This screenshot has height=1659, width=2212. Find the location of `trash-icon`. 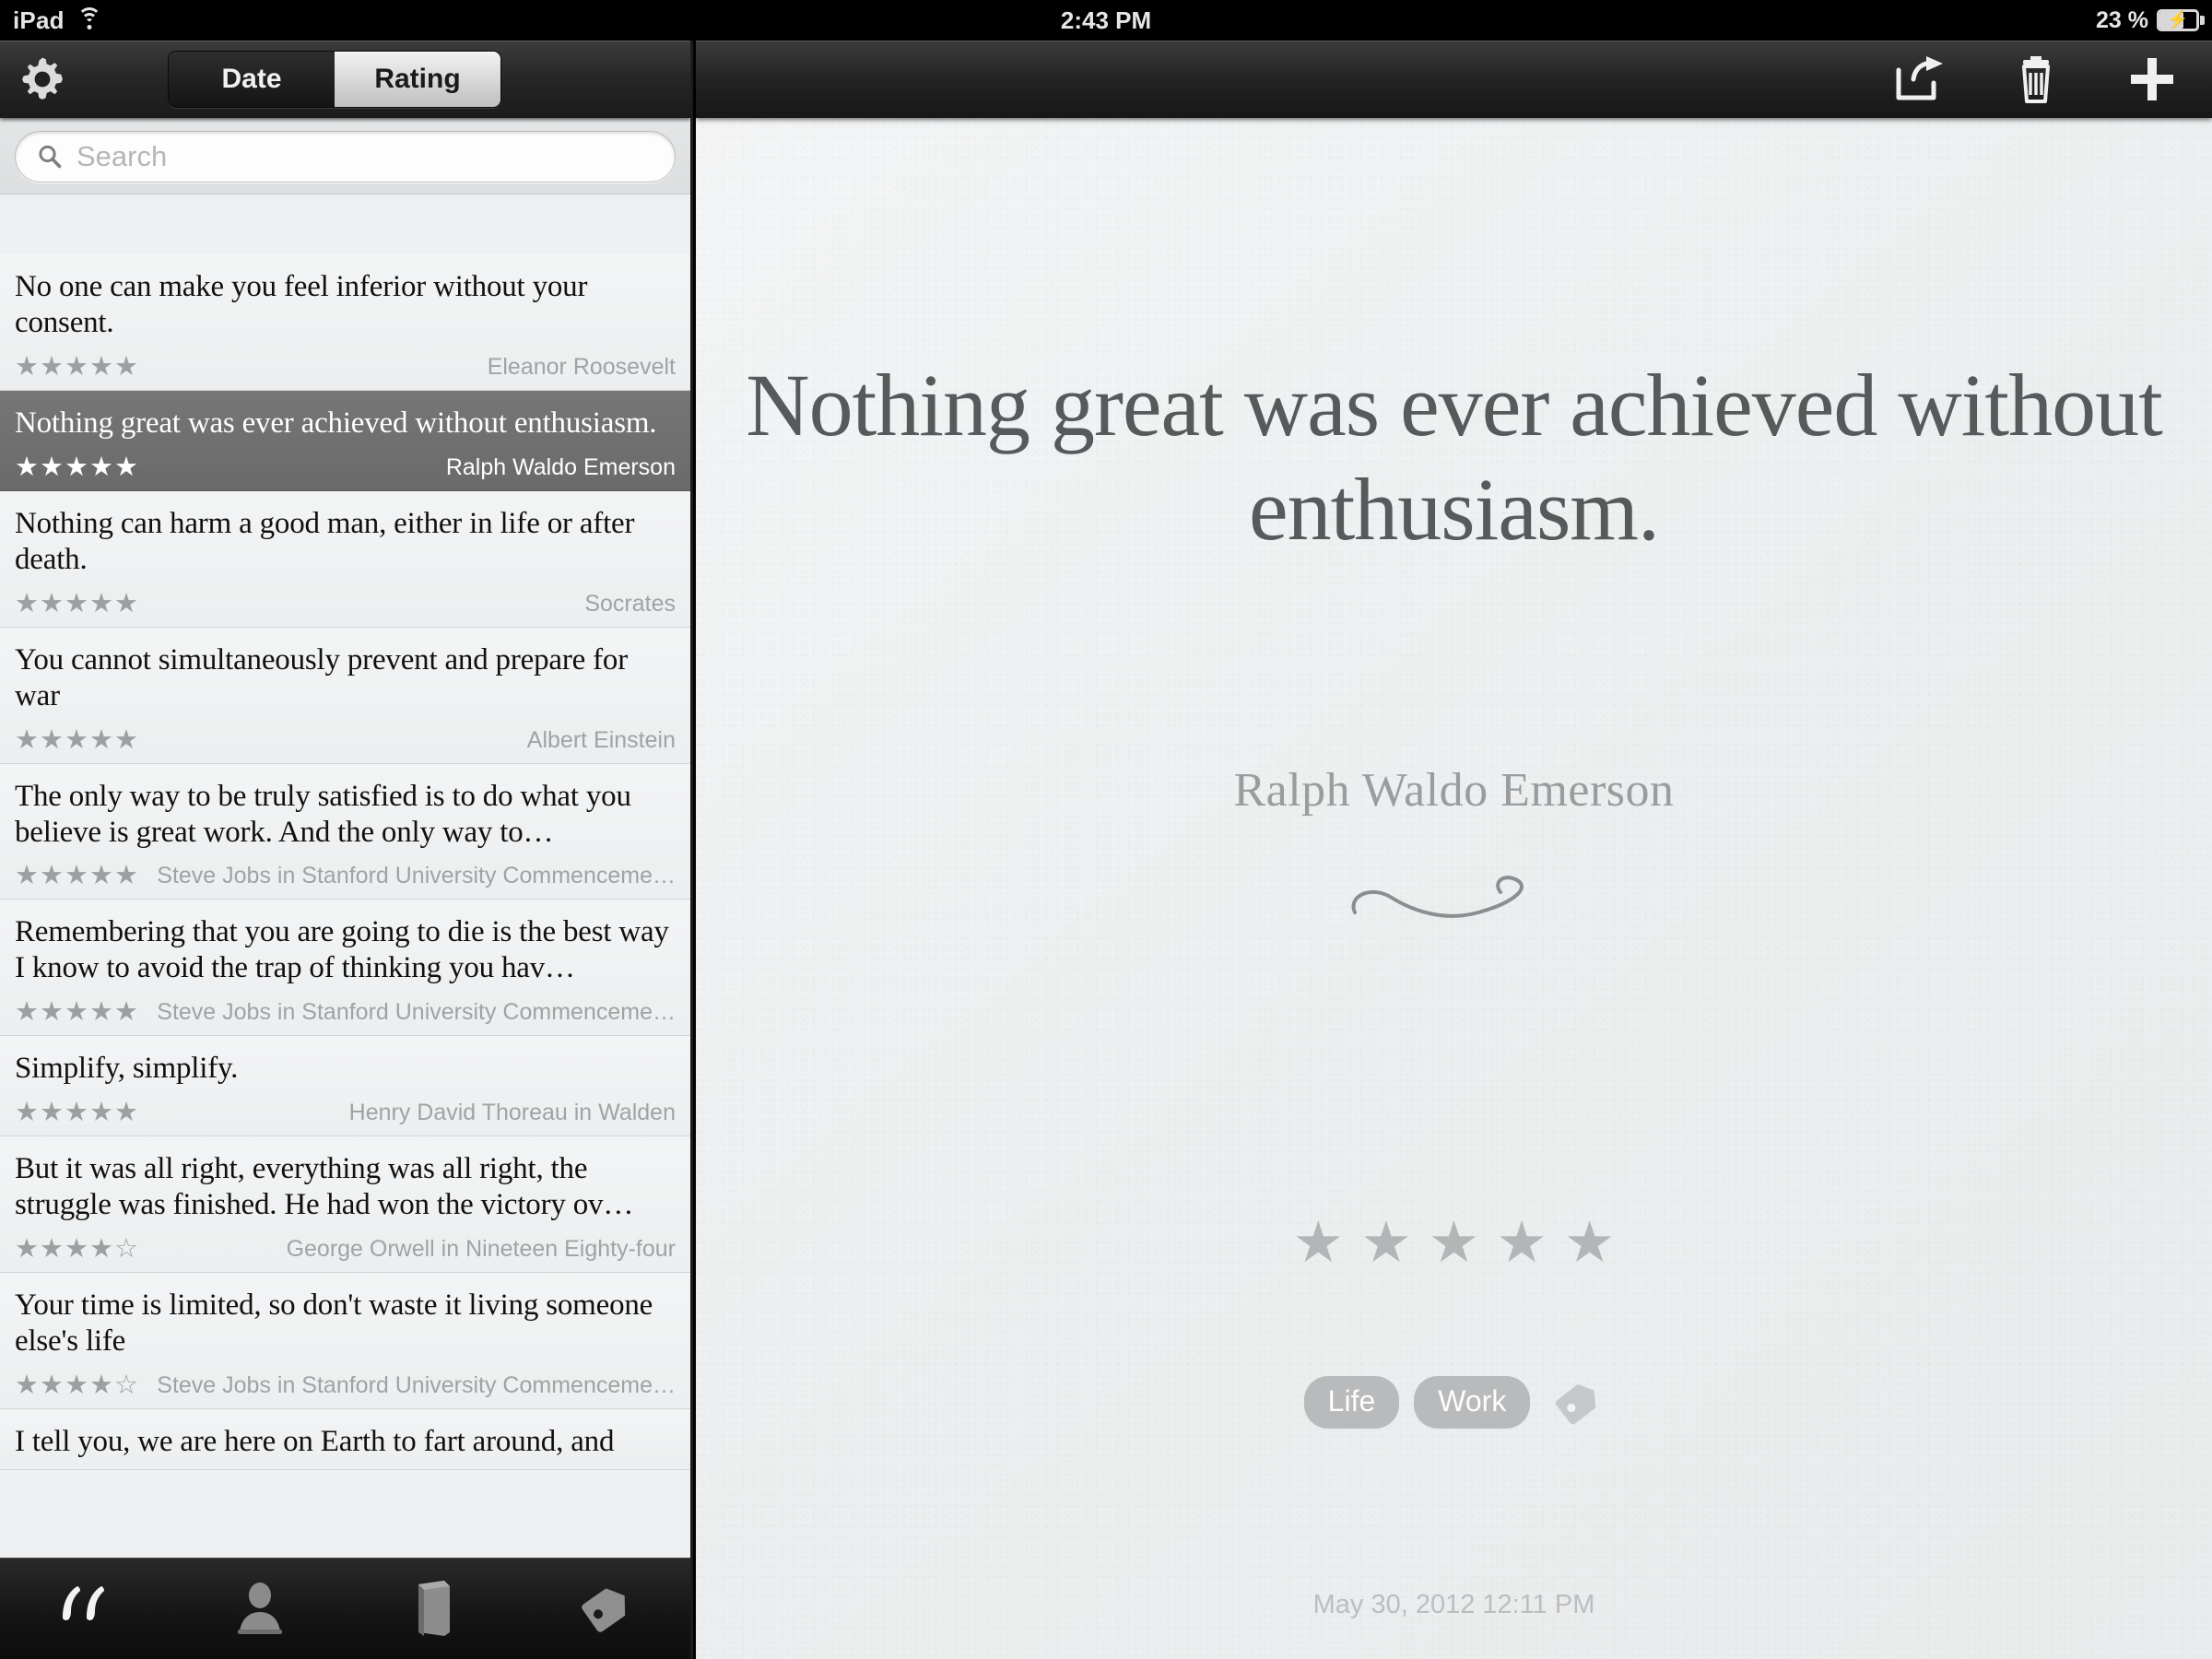

trash-icon is located at coordinates (2036, 79).